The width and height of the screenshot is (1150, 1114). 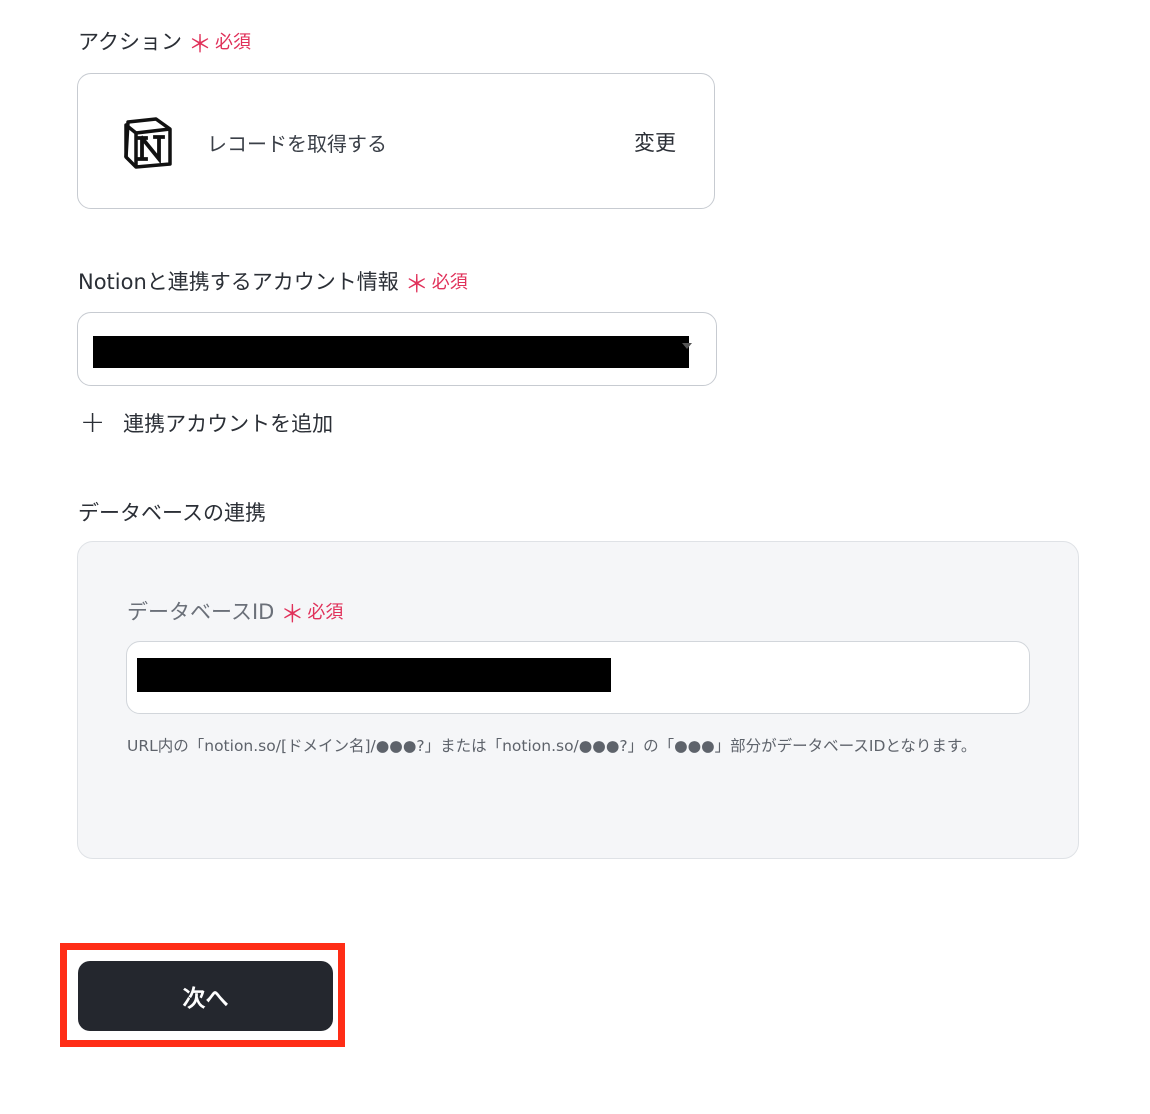 I want to click on database-heading: データベースの連携, so click(x=172, y=512).